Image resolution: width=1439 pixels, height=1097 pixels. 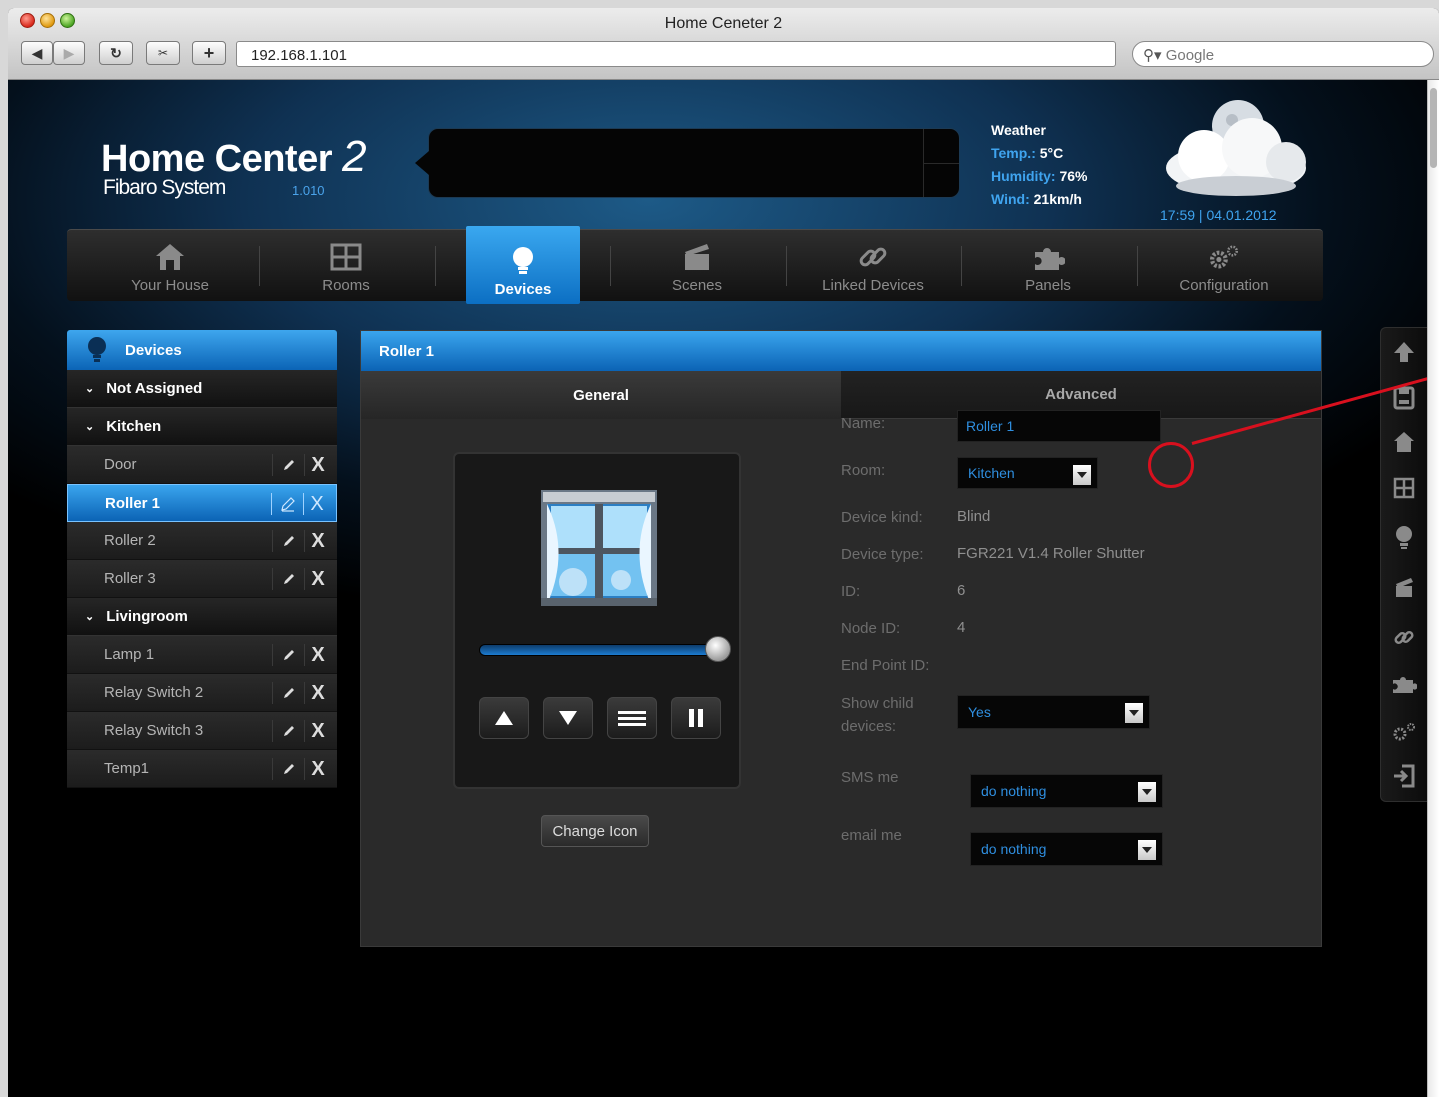 What do you see at coordinates (1404, 442) in the screenshot?
I see `house-icon` at bounding box center [1404, 442].